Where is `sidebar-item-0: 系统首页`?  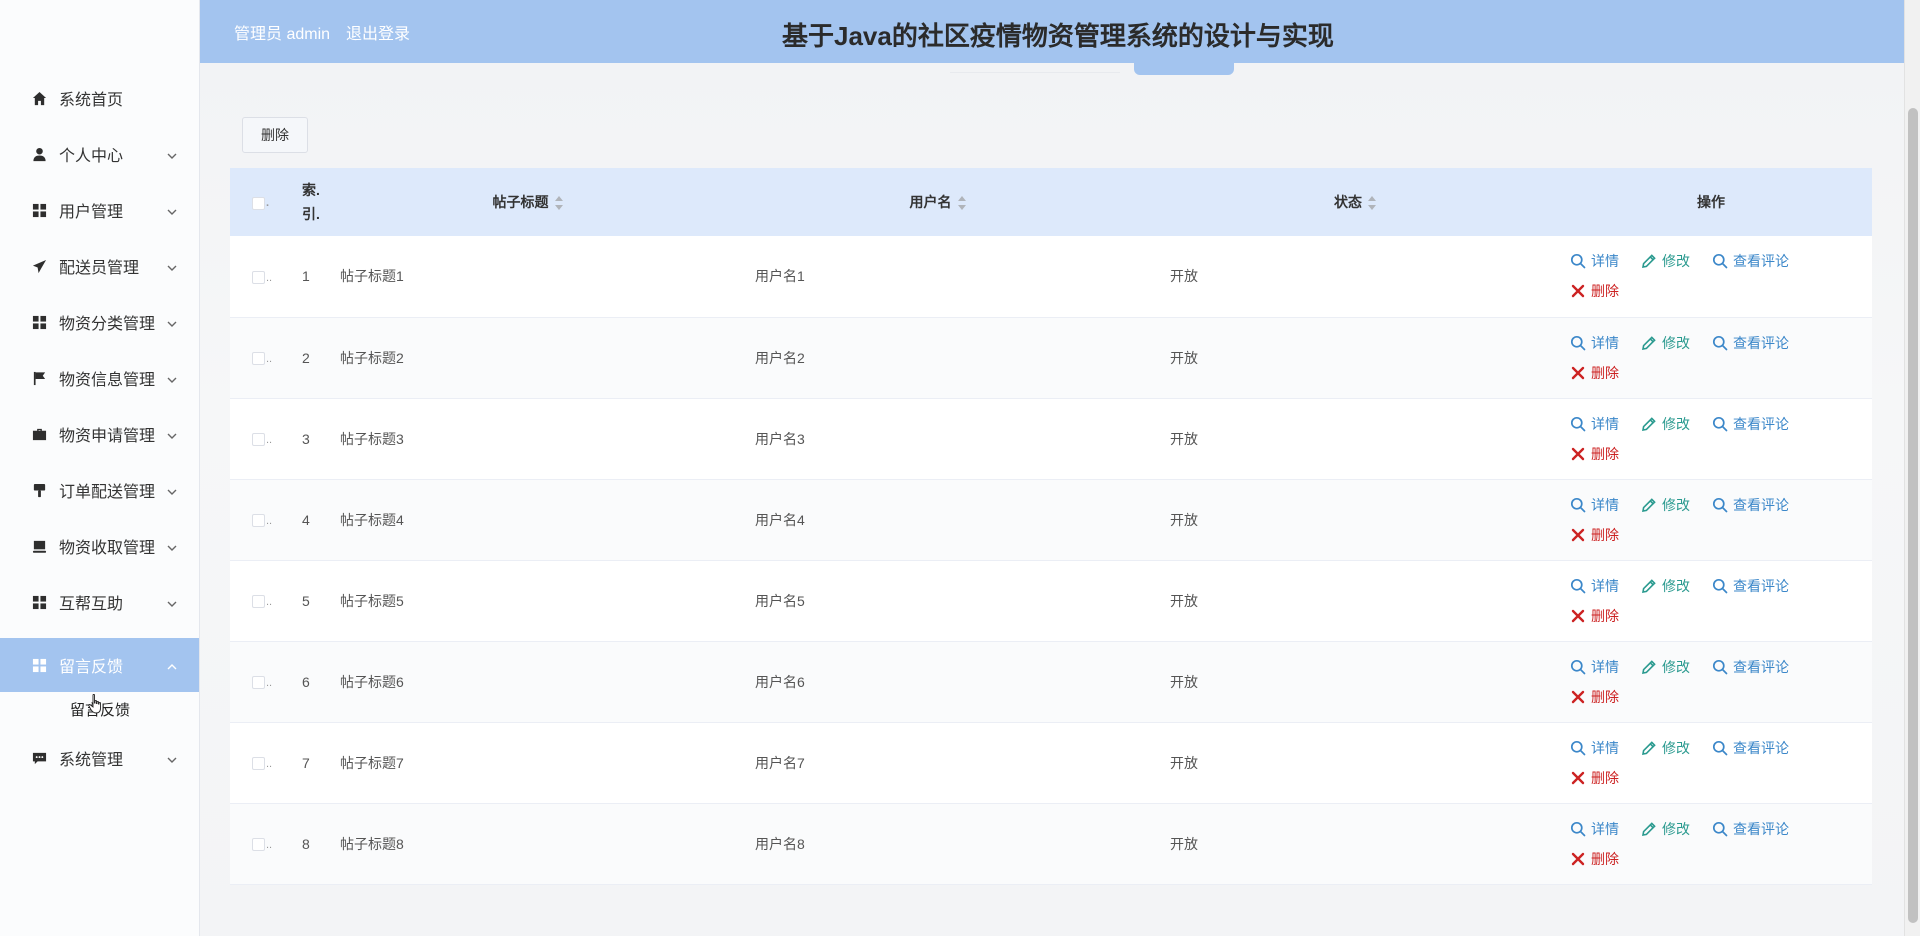 sidebar-item-0: 系统首页 is located at coordinates (99, 98).